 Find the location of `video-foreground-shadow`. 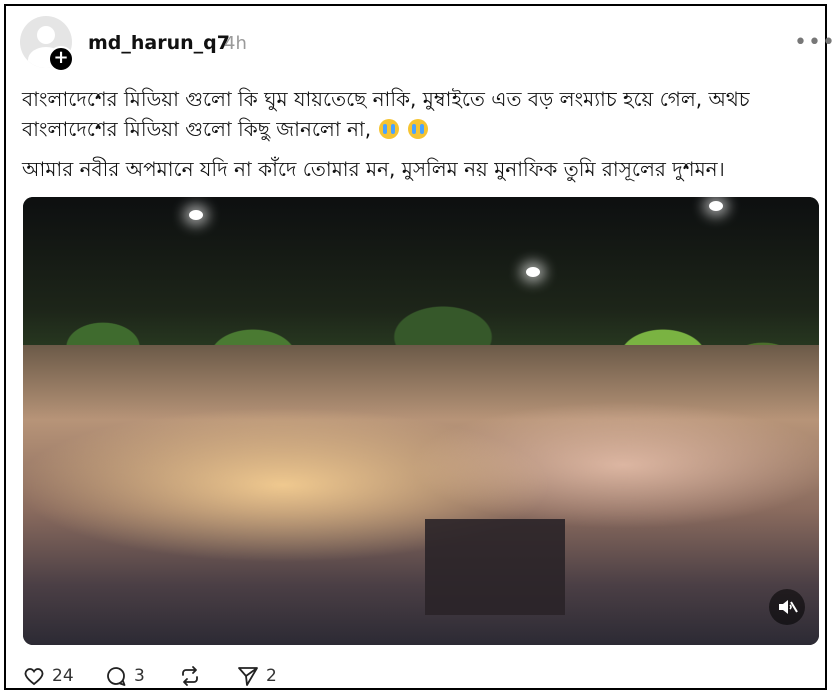

video-foreground-shadow is located at coordinates (495, 567).